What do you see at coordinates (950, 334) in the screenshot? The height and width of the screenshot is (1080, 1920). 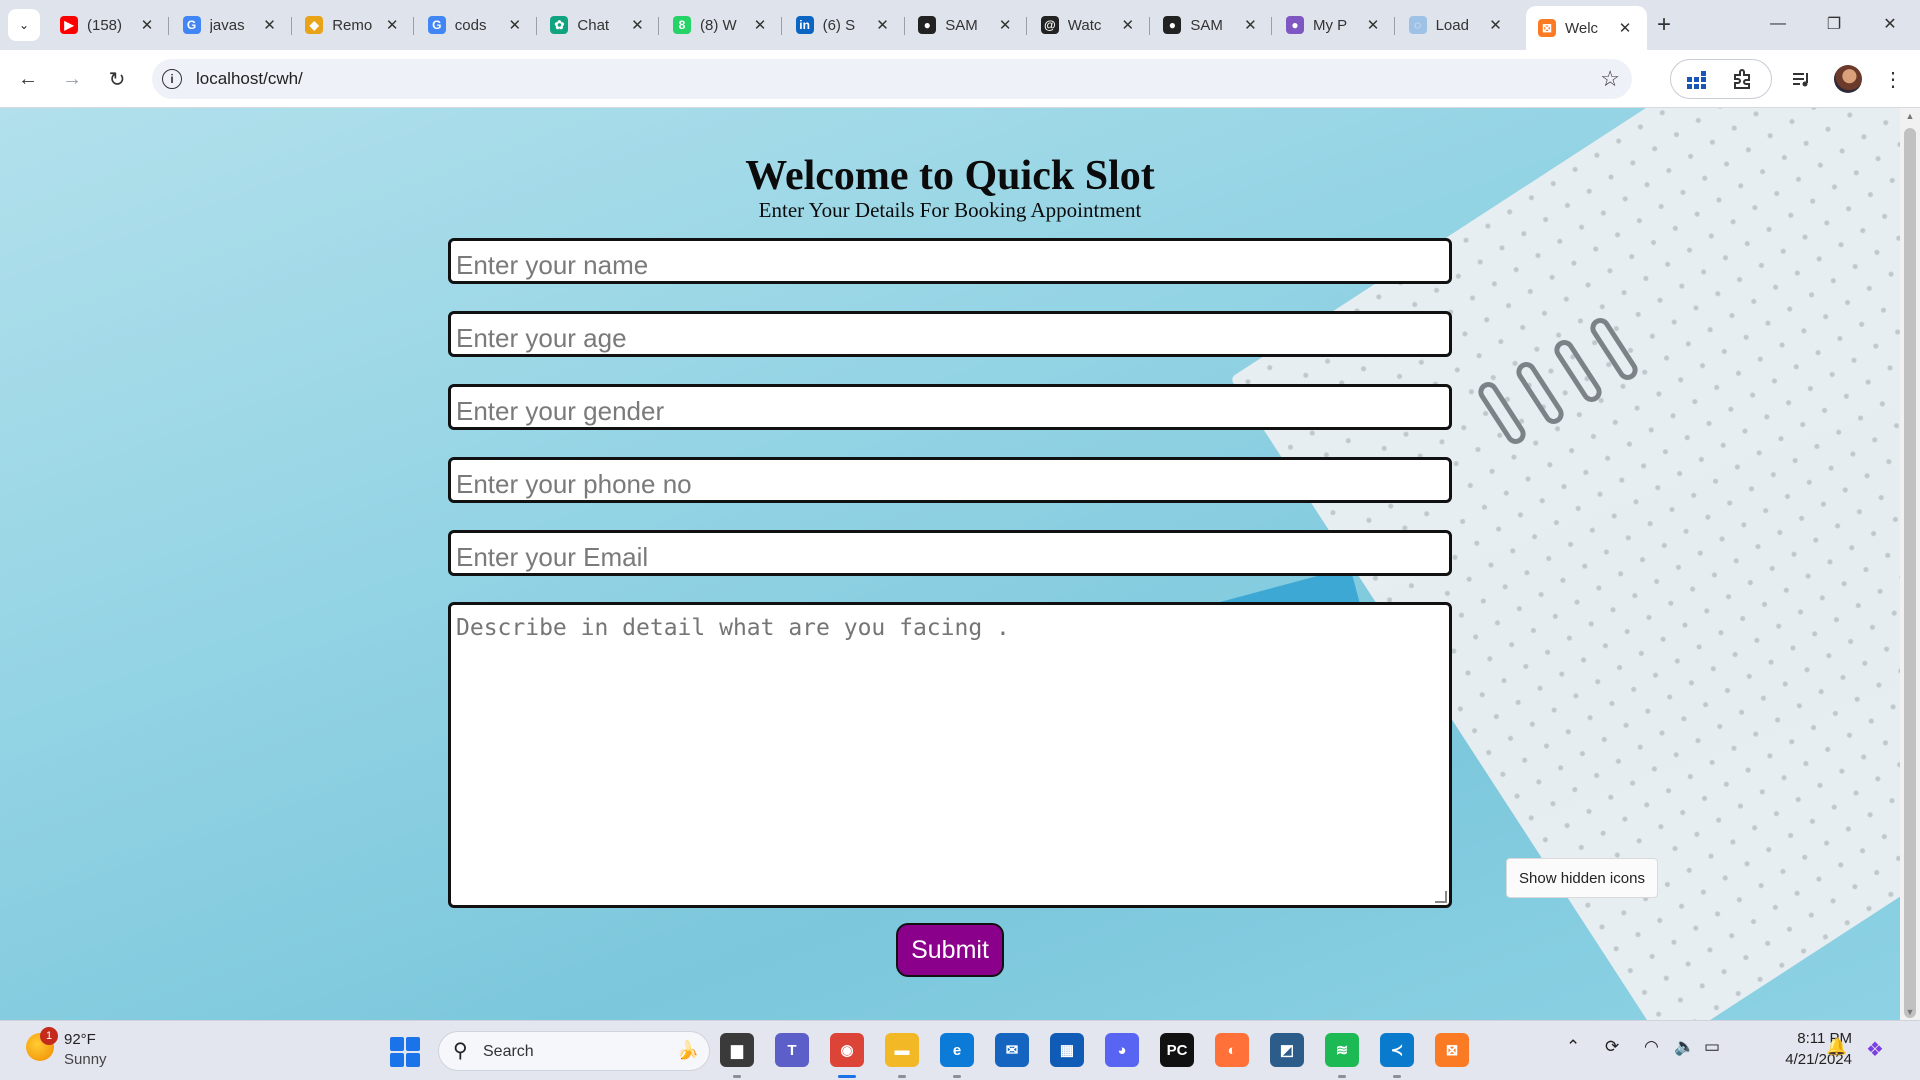 I see `age-input: Enter your age` at bounding box center [950, 334].